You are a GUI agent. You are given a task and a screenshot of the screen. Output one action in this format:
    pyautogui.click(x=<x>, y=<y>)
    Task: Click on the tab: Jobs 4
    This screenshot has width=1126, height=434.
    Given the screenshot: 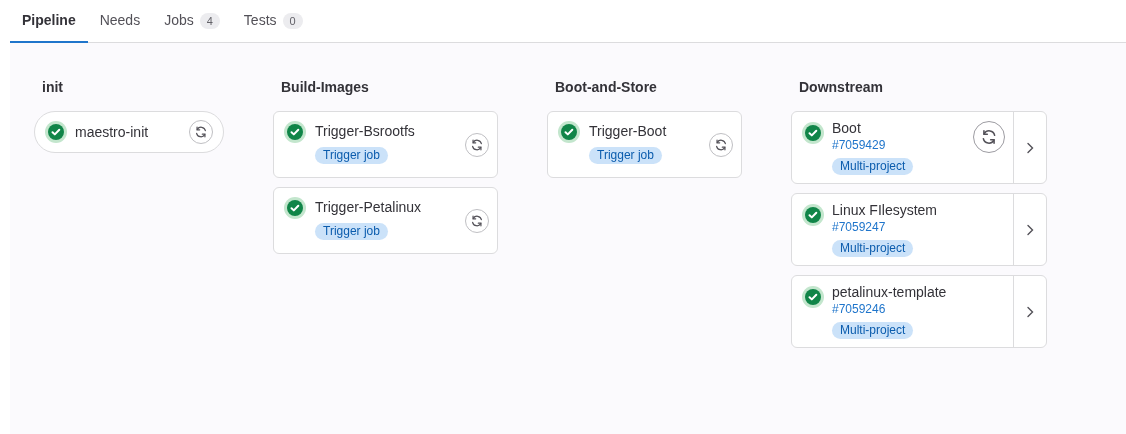 What is the action you would take?
    pyautogui.click(x=192, y=21)
    